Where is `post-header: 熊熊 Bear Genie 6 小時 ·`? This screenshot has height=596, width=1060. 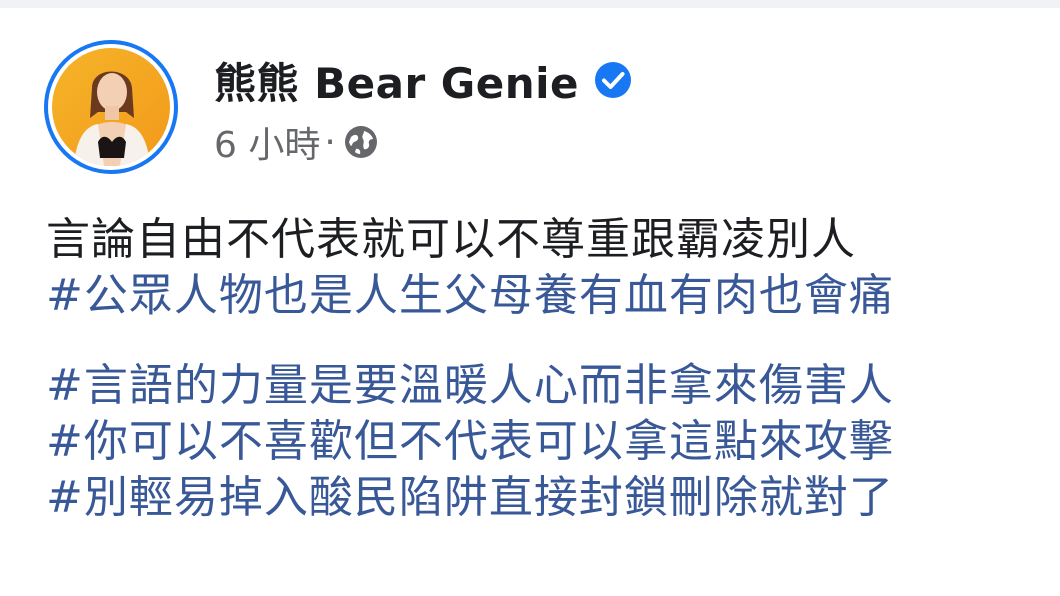 post-header: 熊熊 Bear Genie 6 小時 · is located at coordinates (338, 110).